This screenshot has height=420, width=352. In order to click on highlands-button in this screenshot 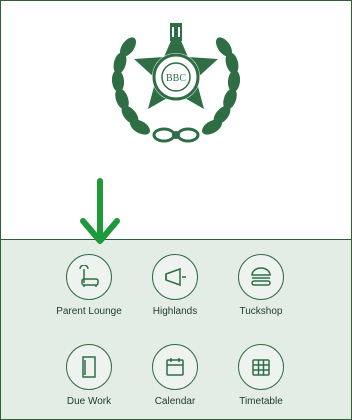, I will do `click(175, 277)`.